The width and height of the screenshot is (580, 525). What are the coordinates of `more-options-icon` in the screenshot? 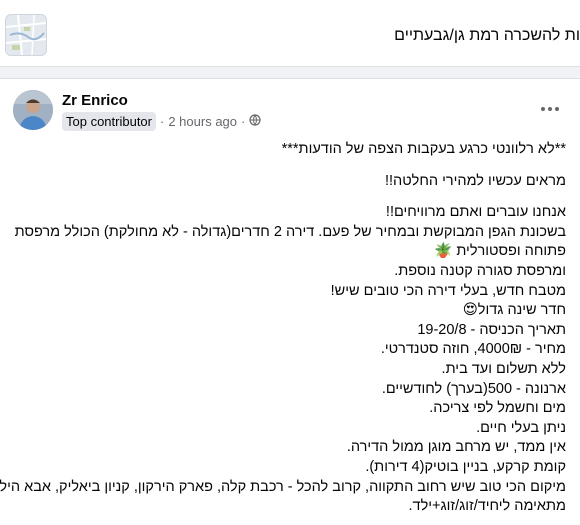 It's located at (550, 109).